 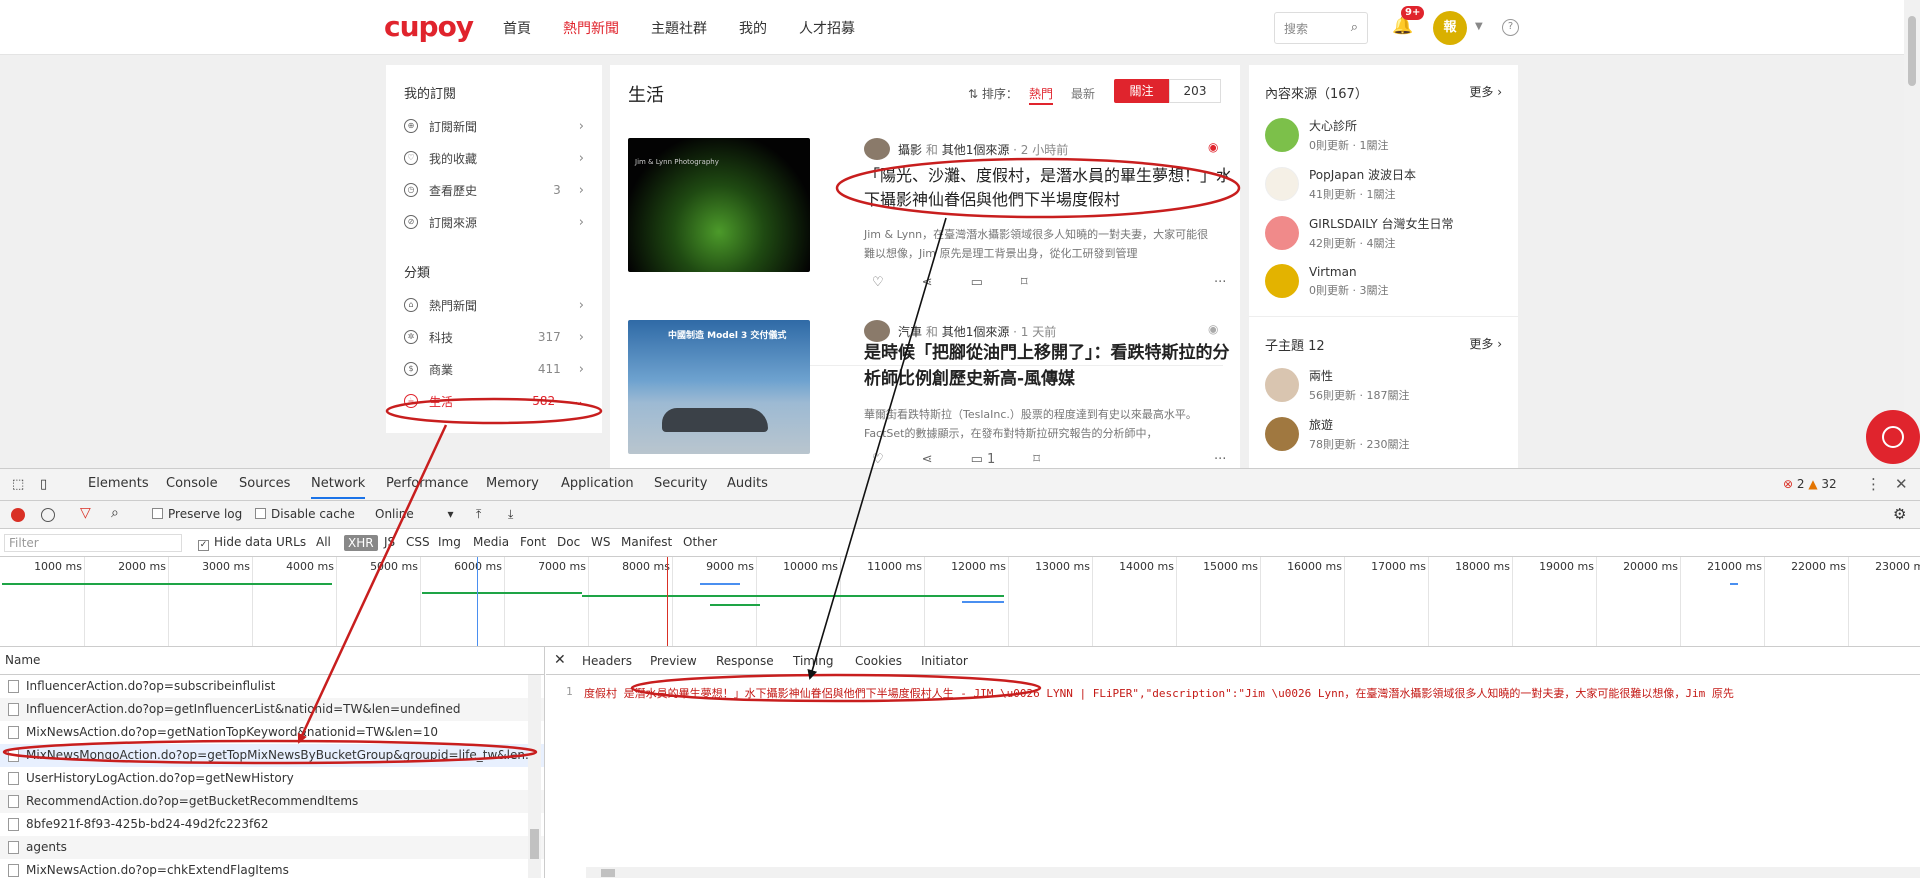 What do you see at coordinates (680, 483) in the screenshot?
I see `tab-security: Security` at bounding box center [680, 483].